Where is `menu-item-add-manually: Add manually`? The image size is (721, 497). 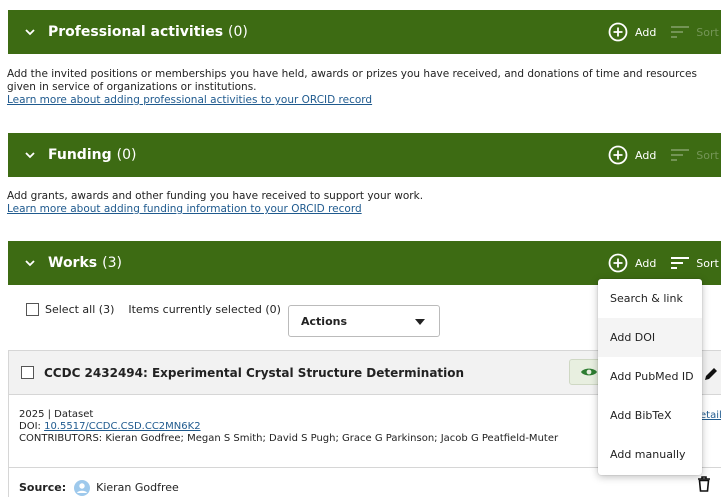
menu-item-add-manually: Add manually is located at coordinates (650, 454).